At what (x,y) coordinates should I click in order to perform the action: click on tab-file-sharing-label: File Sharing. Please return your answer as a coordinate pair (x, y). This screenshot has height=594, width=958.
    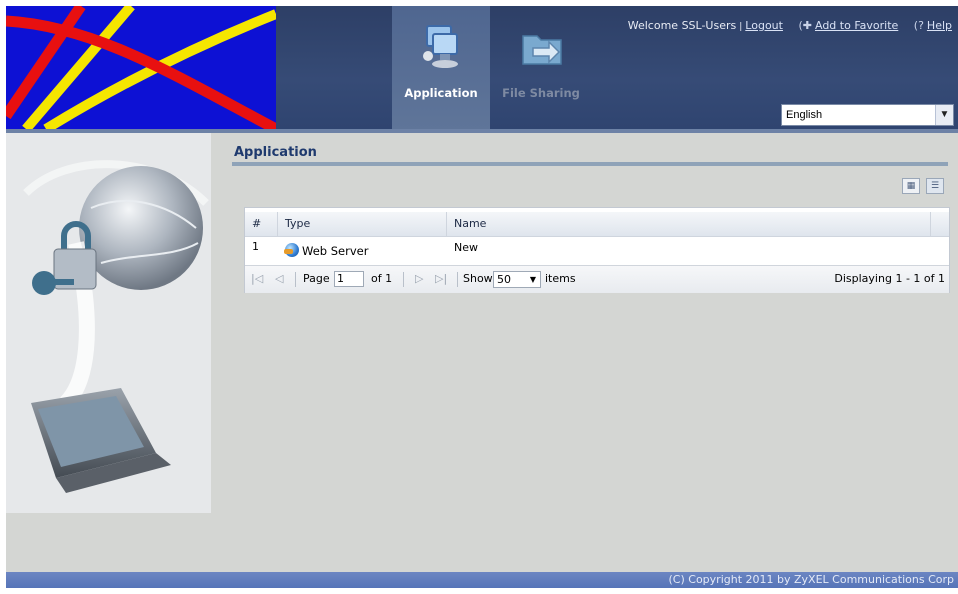
    Looking at the image, I should click on (541, 93).